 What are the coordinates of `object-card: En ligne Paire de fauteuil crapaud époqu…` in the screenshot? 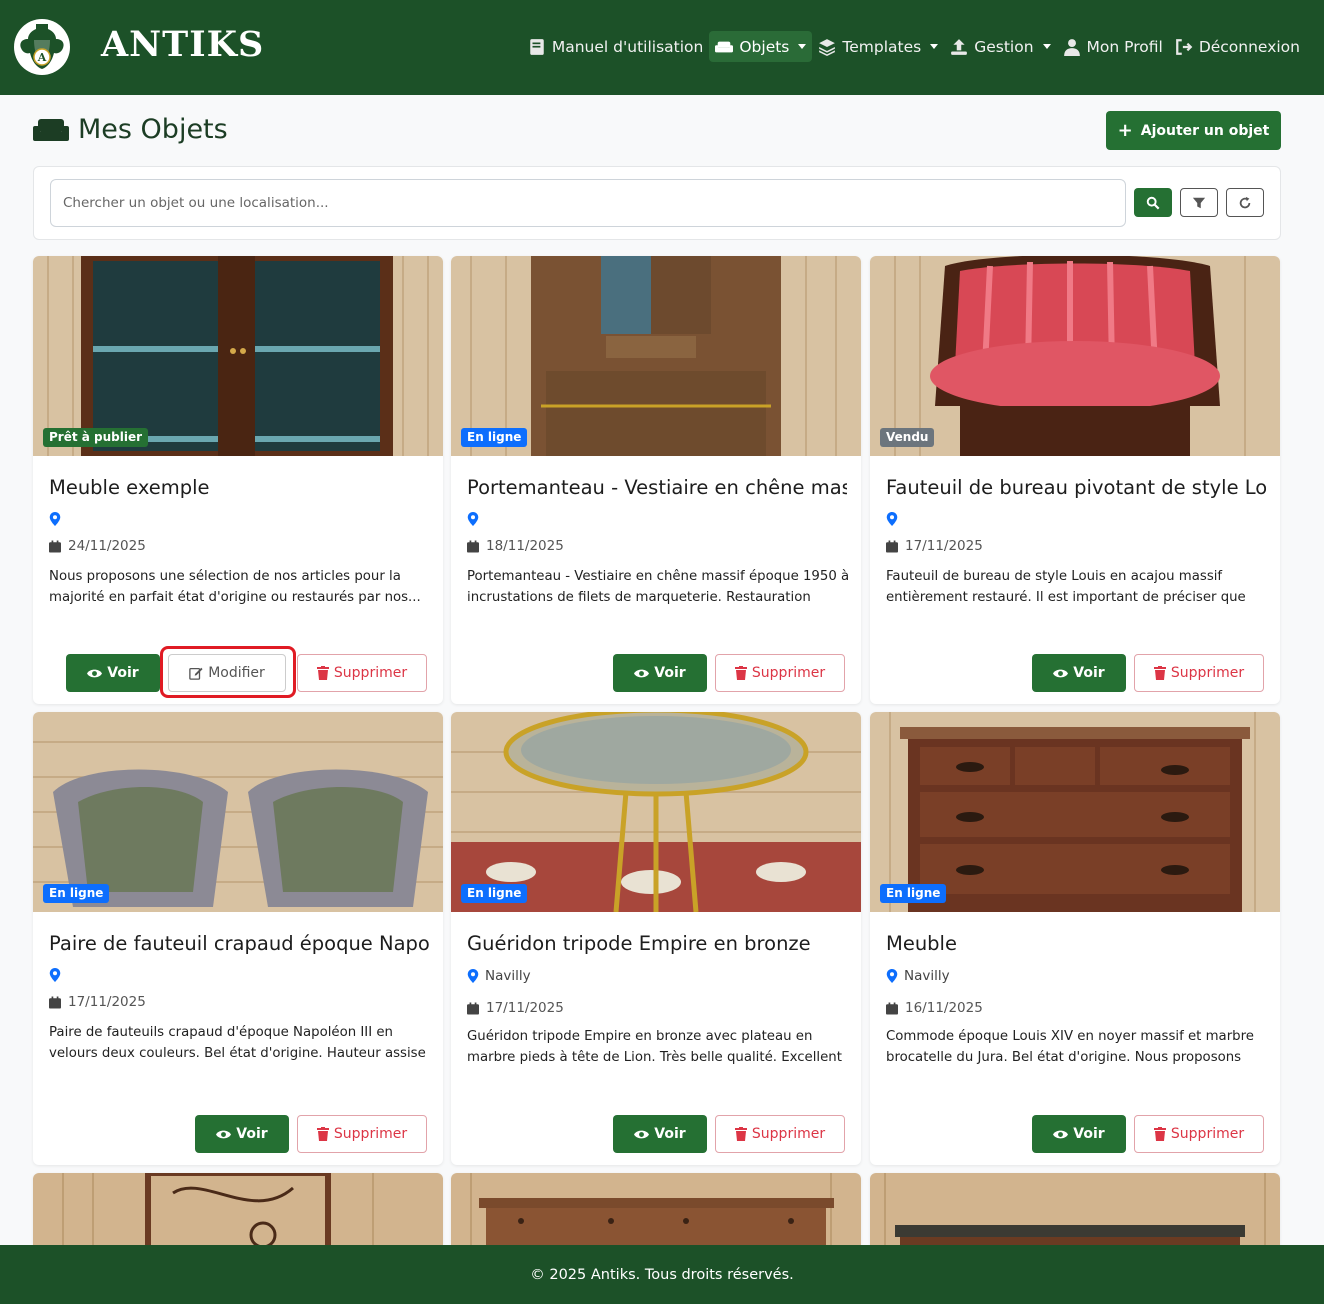 It's located at (238, 938).